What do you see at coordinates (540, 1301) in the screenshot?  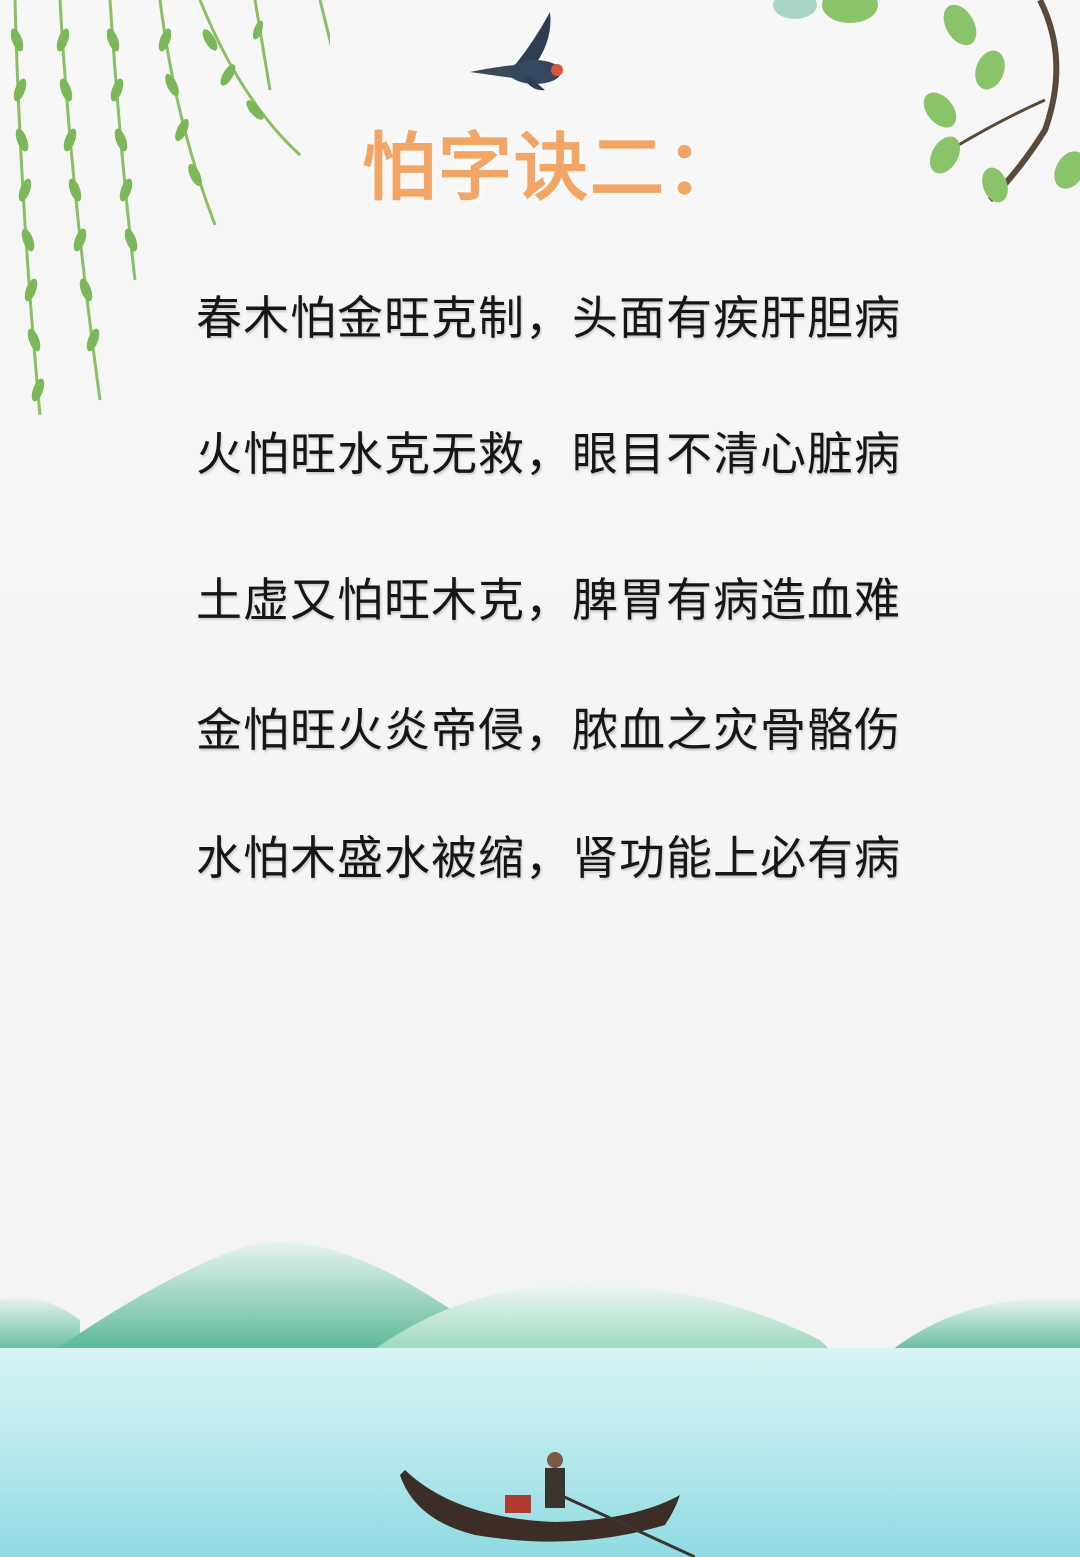 I see `green-mountains-illustration` at bounding box center [540, 1301].